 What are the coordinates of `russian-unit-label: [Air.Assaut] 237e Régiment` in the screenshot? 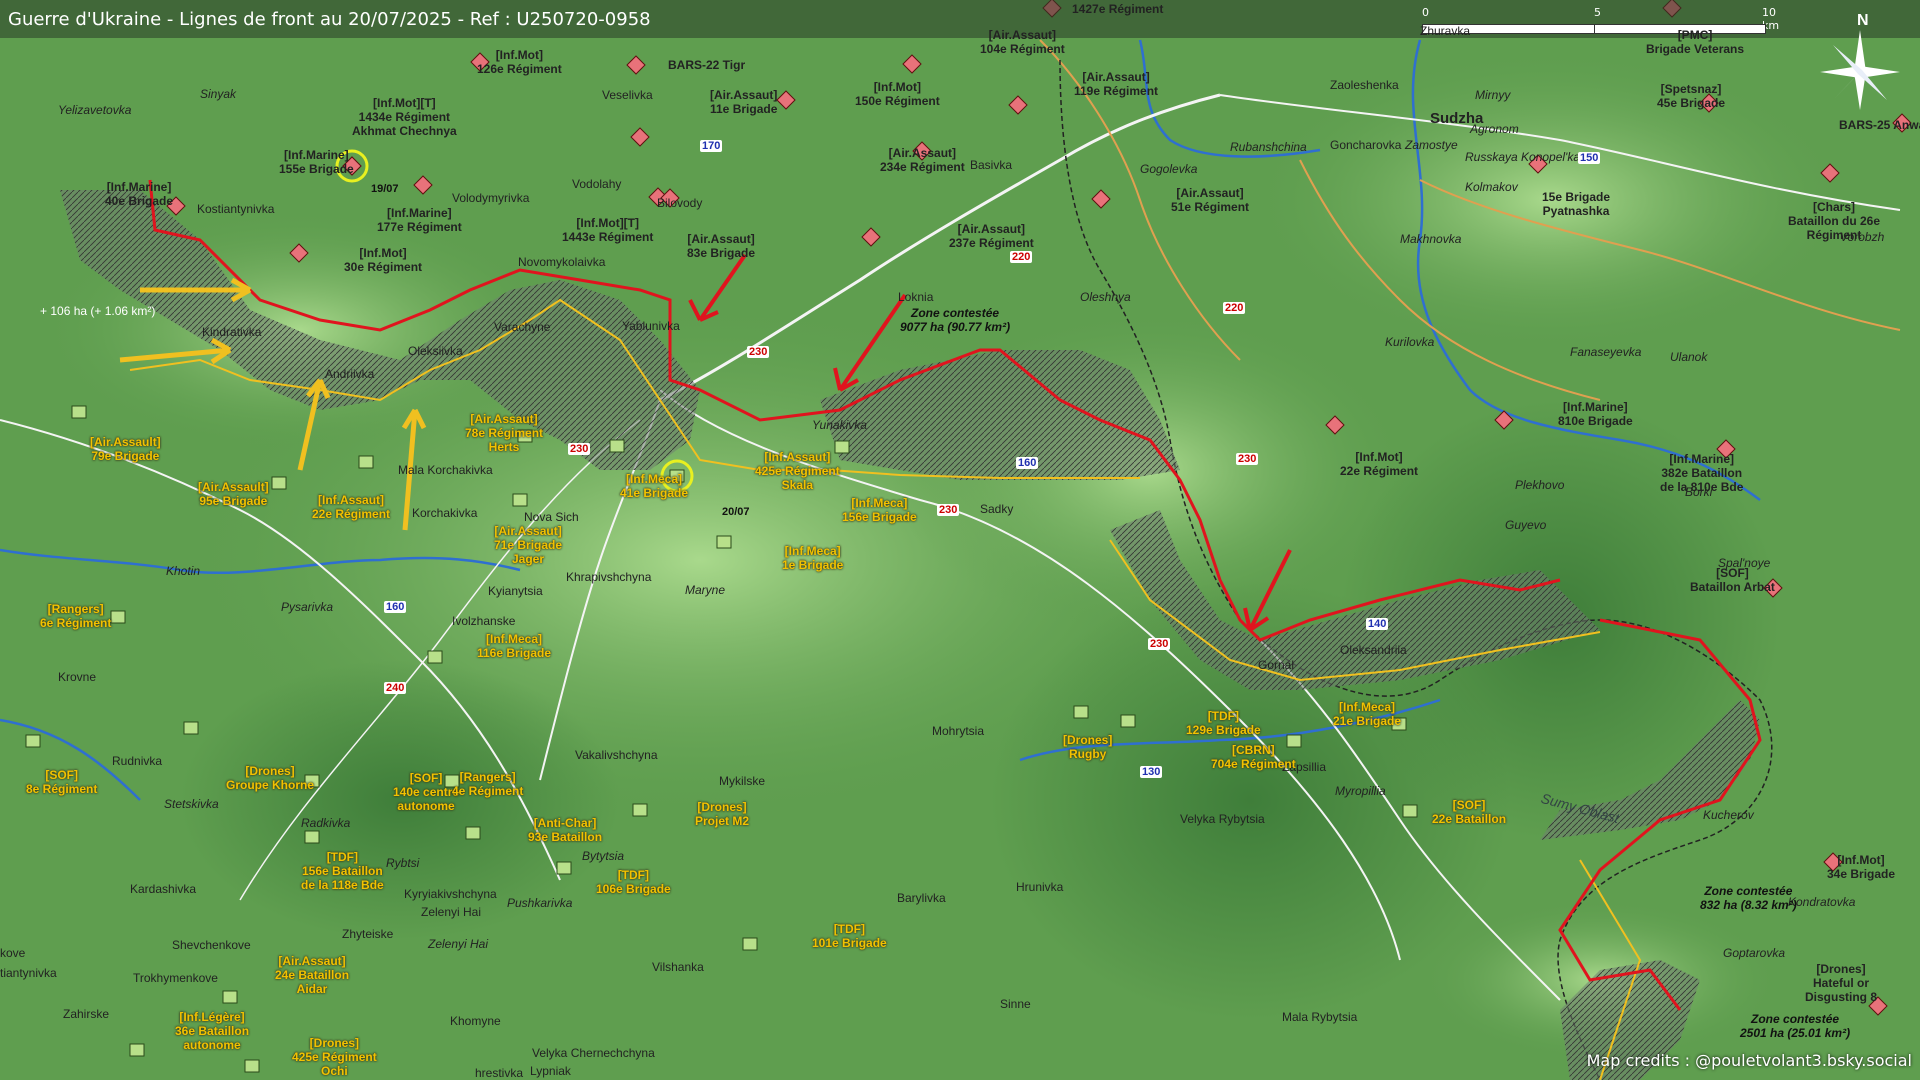 It's located at (991, 236).